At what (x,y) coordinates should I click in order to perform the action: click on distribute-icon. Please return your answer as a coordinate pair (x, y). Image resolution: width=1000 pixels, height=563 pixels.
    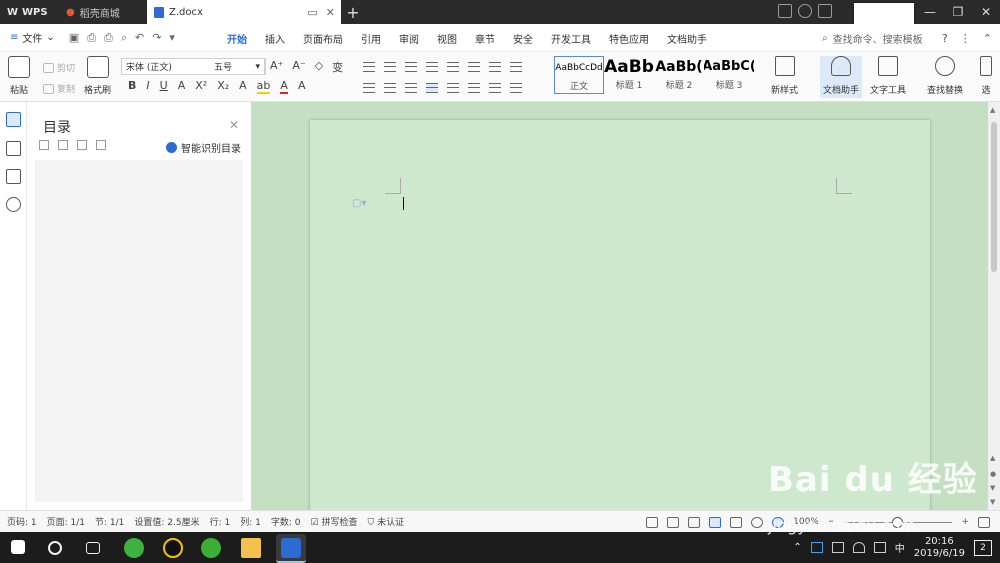
    Looking at the image, I should click on (453, 88).